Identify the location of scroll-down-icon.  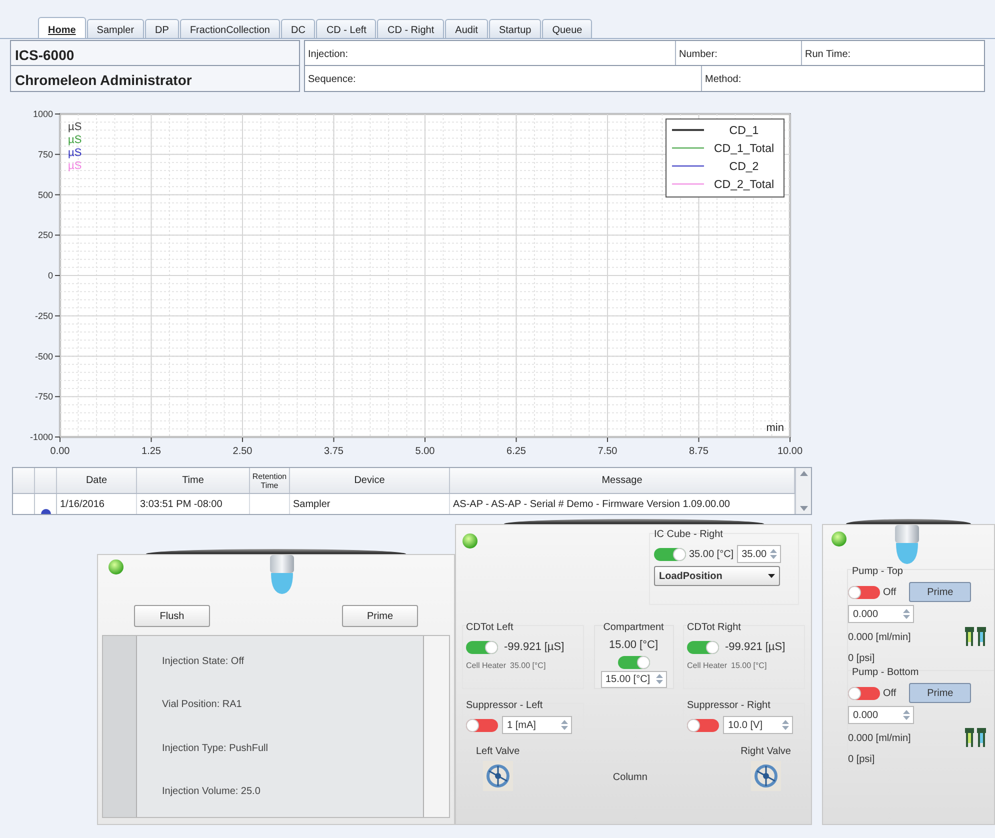
(804, 509).